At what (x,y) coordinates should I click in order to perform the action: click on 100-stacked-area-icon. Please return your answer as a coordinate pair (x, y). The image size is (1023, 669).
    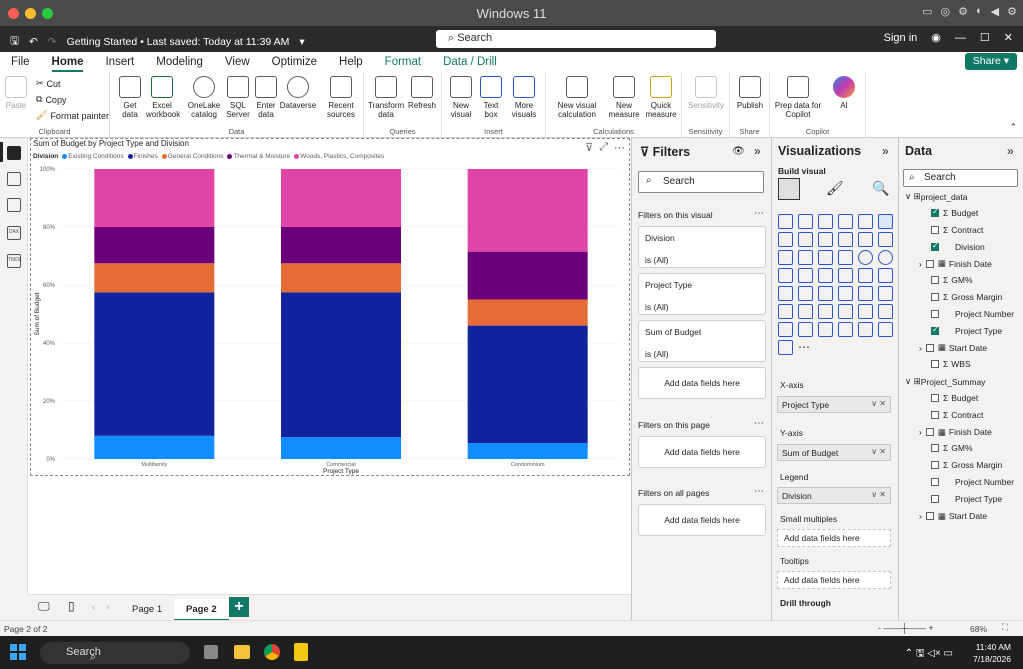
    Looking at the image, I should click on (845, 239).